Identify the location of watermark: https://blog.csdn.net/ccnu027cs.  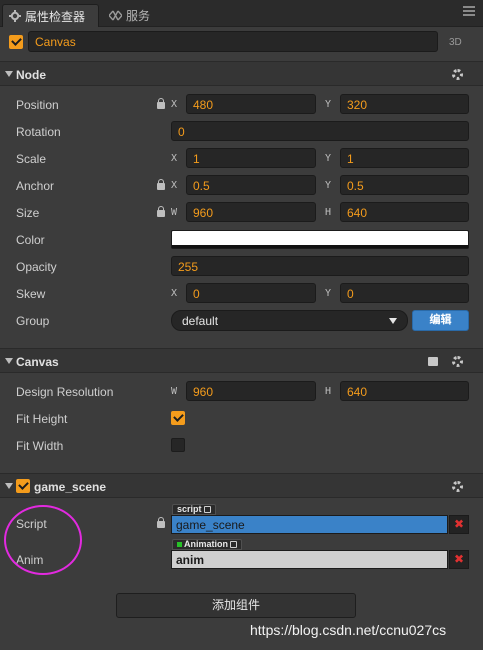
(348, 630).